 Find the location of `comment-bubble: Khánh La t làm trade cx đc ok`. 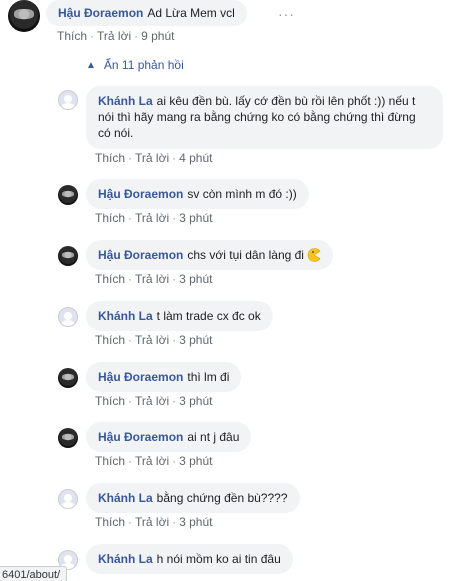

comment-bubble: Khánh La t làm trade cx đc ok is located at coordinates (179, 316).